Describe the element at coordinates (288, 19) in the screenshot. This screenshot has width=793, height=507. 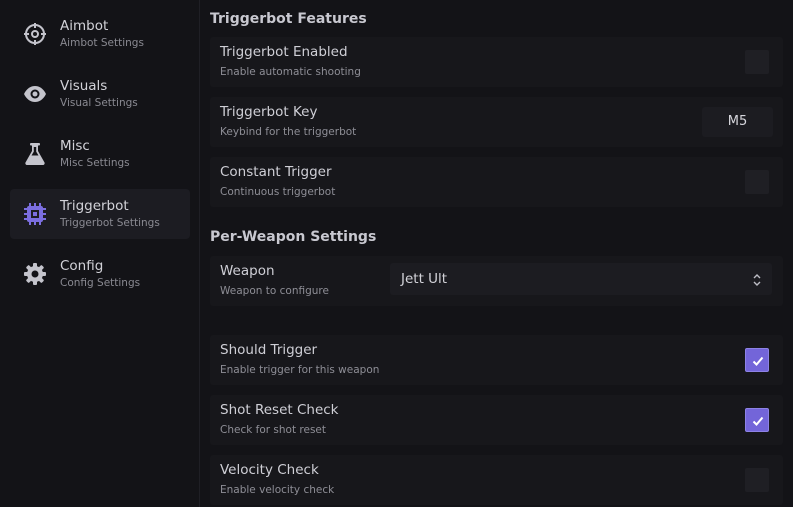
I see `section-title-triggerbot-features: Triggerbot Features` at that location.